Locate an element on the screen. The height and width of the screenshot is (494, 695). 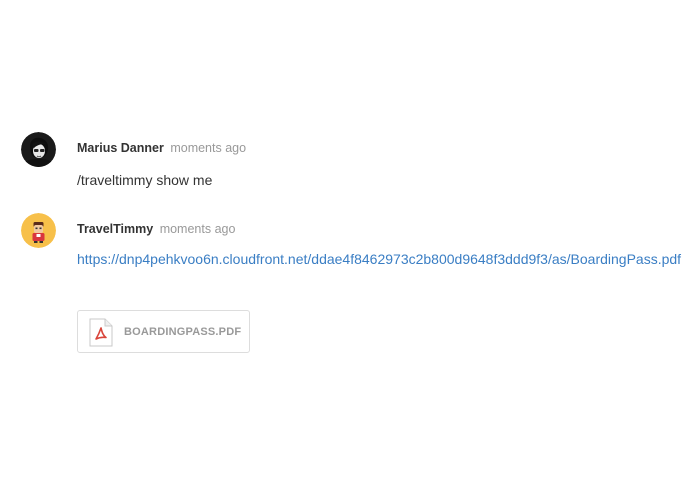
file-attachment: BOARDINGPASS.PDF is located at coordinates (163, 331).